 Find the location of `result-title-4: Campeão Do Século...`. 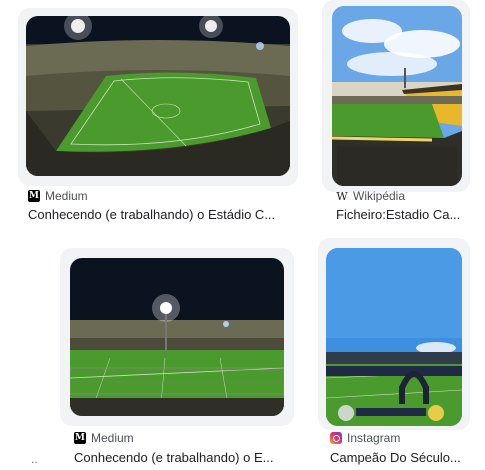

result-title-4: Campeão Do Século... is located at coordinates (404, 457).